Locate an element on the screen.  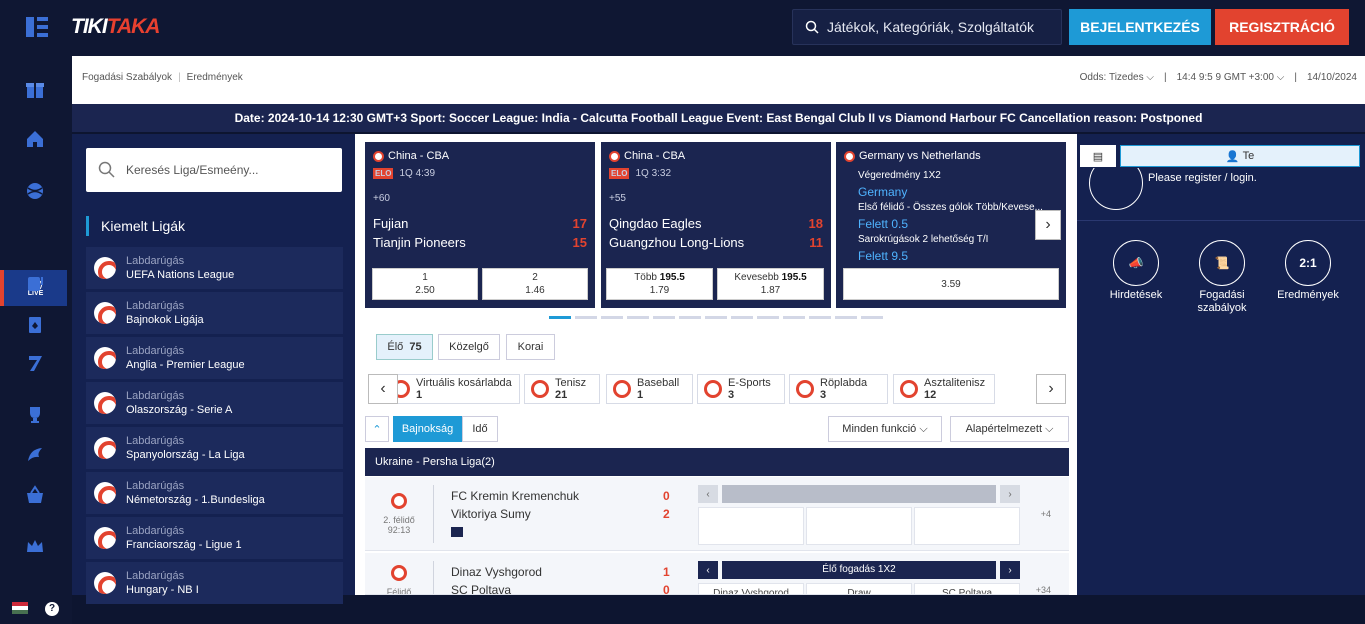
logo: TIKITAKA is located at coordinates (115, 27).